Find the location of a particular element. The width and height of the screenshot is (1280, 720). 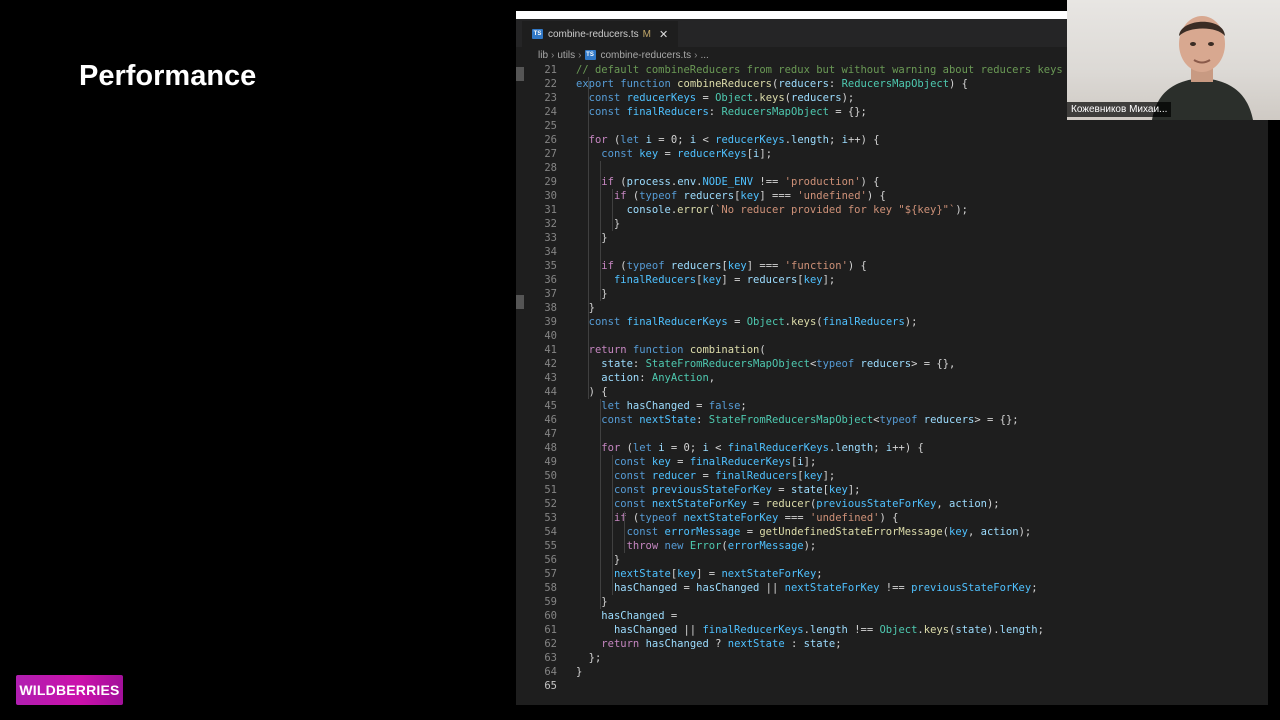

code-line: 25 is located at coordinates (892, 126).